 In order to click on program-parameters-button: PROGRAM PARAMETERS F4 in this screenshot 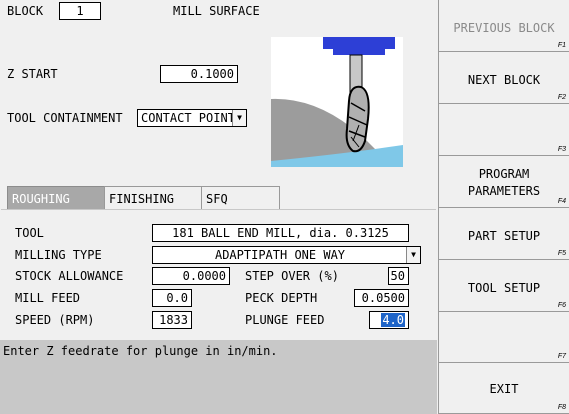, I will do `click(503, 182)`.